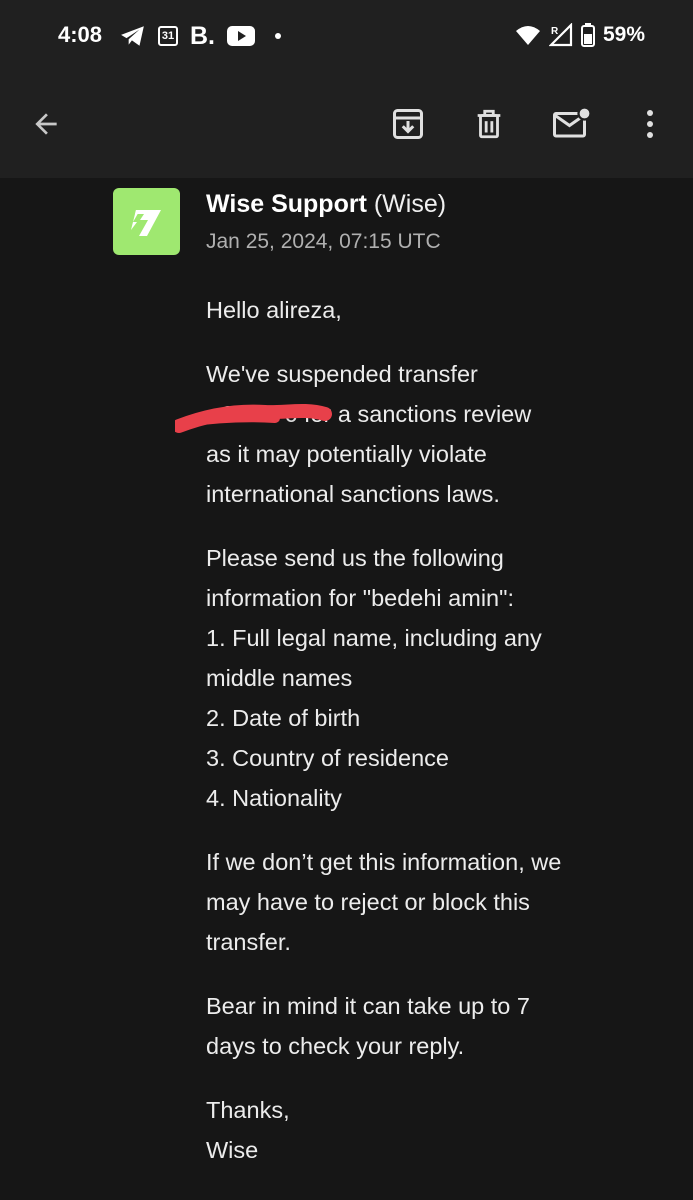  Describe the element at coordinates (384, 862) in the screenshot. I see `body-line: If we don’t get this information, we` at that location.